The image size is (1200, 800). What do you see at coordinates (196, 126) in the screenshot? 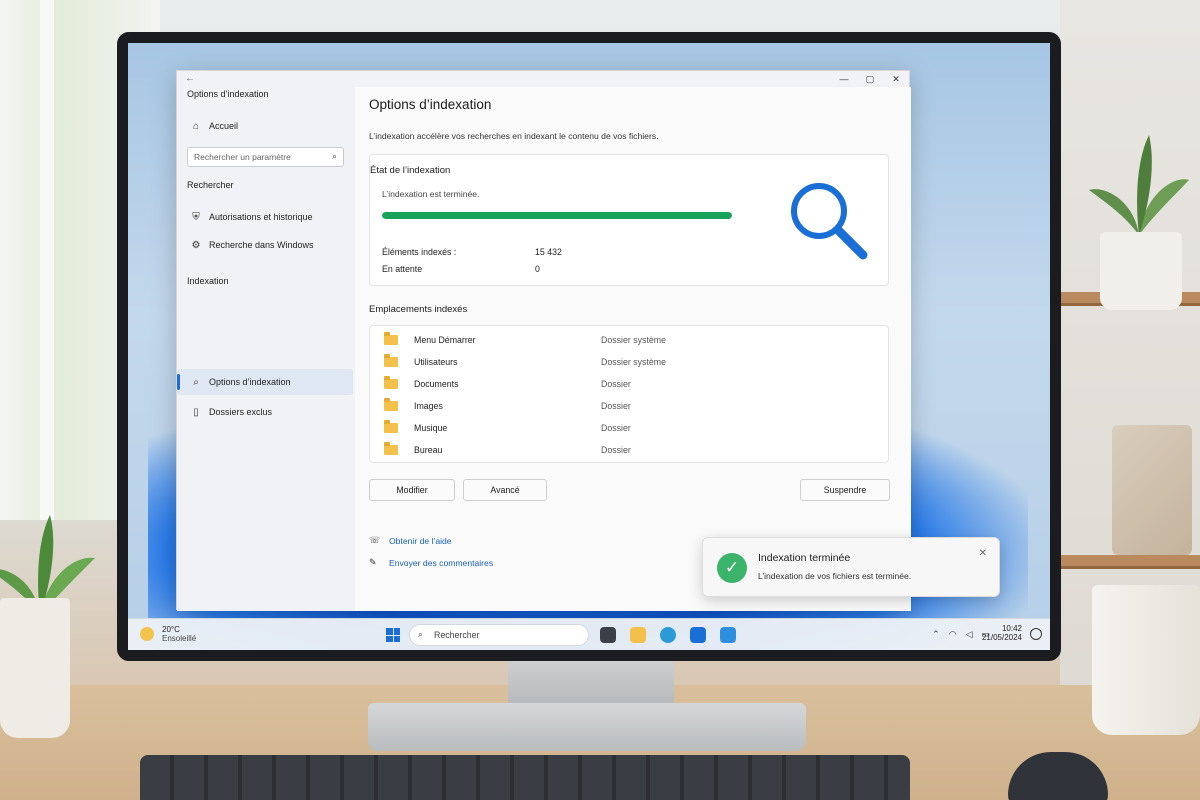
I see `home-icon: ⌂` at bounding box center [196, 126].